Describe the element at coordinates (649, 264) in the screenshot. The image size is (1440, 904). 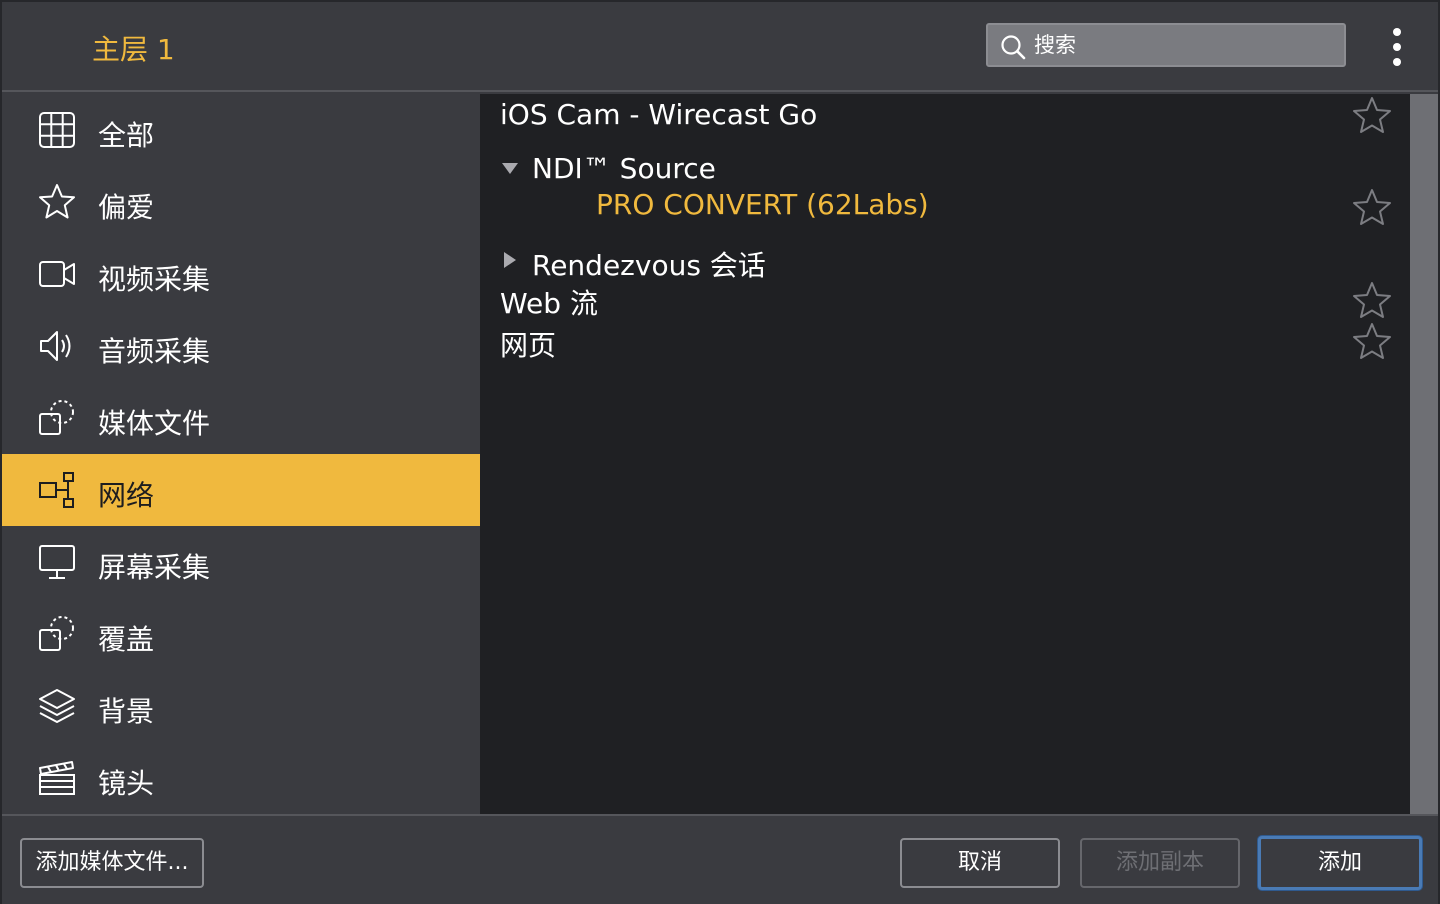
I see `source-group-rendezvous: Rendezvous 会话` at that location.